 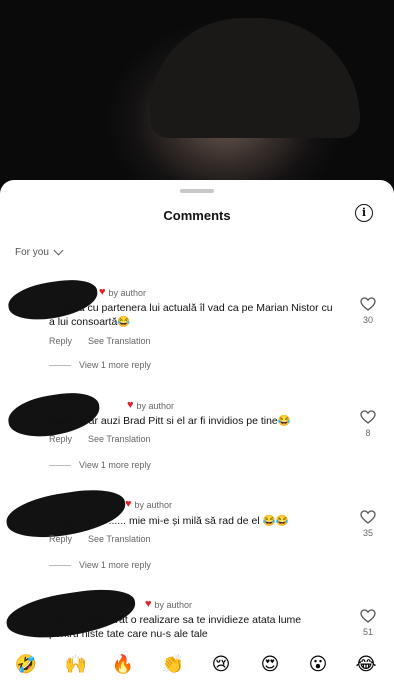 What do you see at coordinates (173, 665) in the screenshot?
I see `emoji-clap: 👏` at bounding box center [173, 665].